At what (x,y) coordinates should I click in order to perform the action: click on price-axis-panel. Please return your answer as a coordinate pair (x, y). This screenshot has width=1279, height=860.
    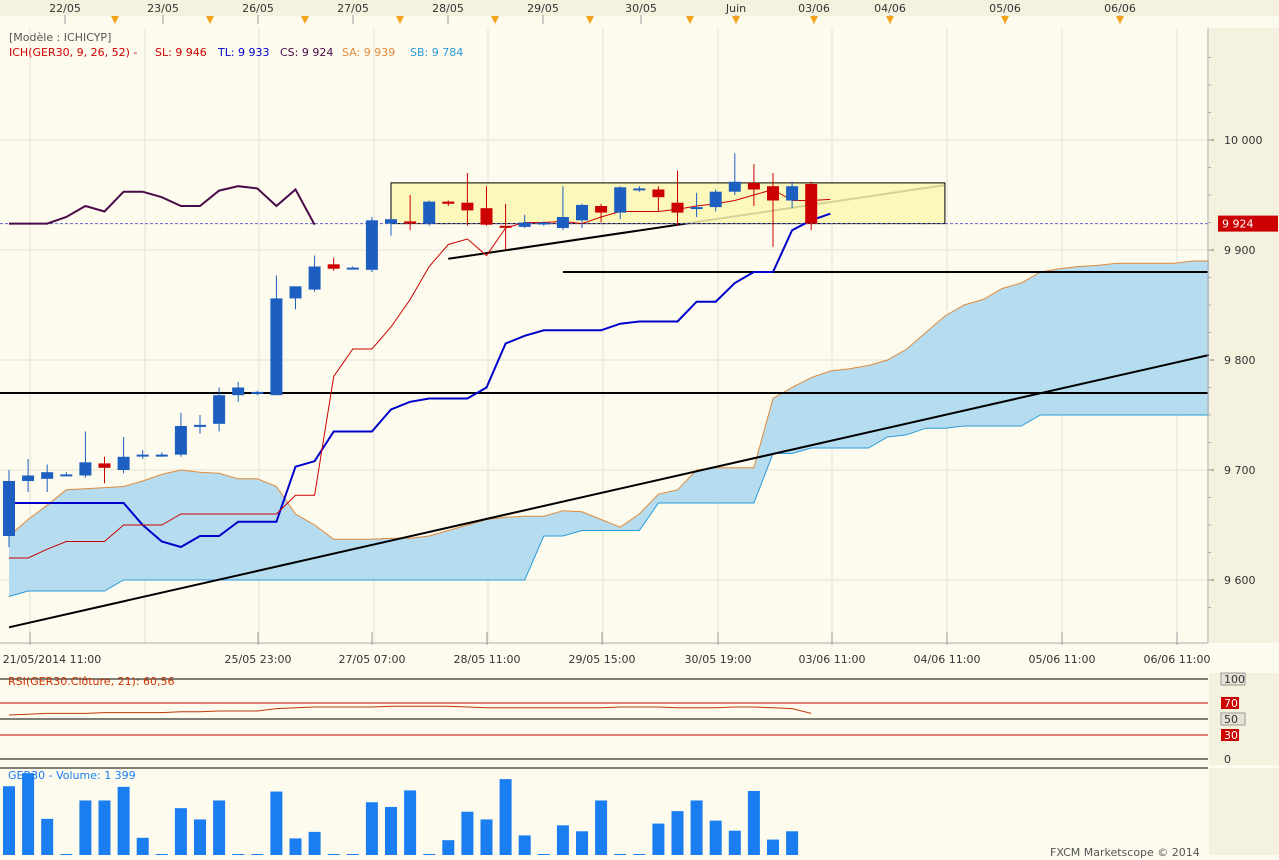
    Looking at the image, I should click on (1244, 335).